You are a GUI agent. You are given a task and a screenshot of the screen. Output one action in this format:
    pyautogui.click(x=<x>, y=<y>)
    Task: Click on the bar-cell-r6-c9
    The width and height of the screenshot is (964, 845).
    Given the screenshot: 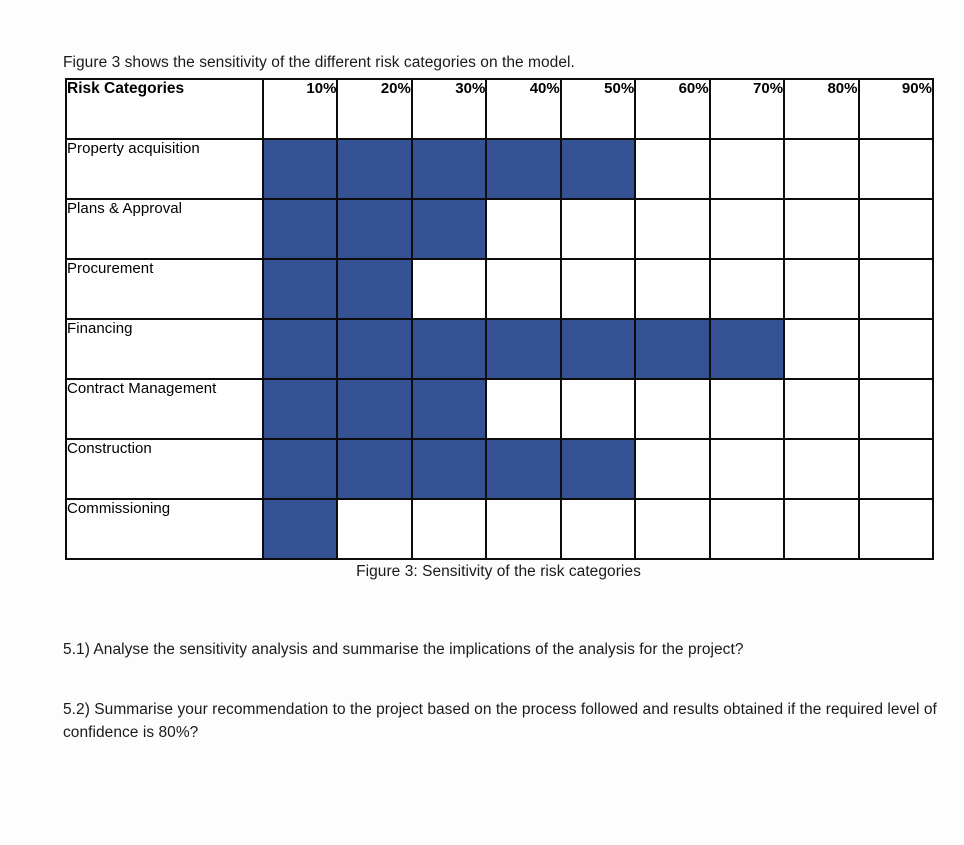 What is the action you would take?
    pyautogui.click(x=895, y=469)
    